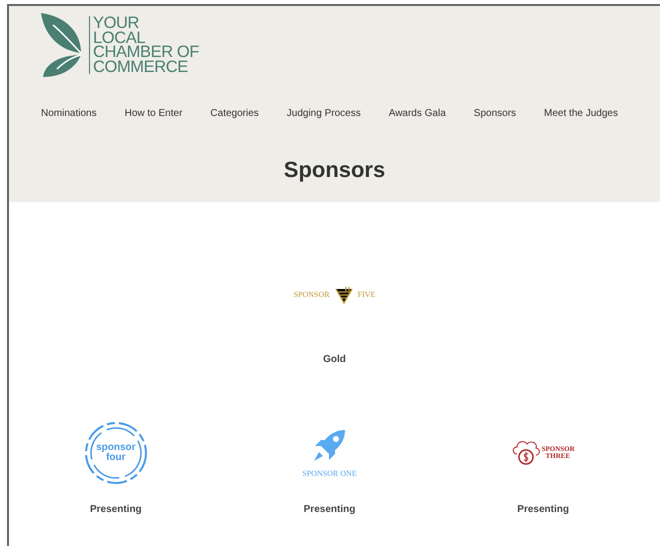 The width and height of the screenshot is (660, 546). What do you see at coordinates (334, 170) in the screenshot?
I see `page-title: Sponsors` at bounding box center [334, 170].